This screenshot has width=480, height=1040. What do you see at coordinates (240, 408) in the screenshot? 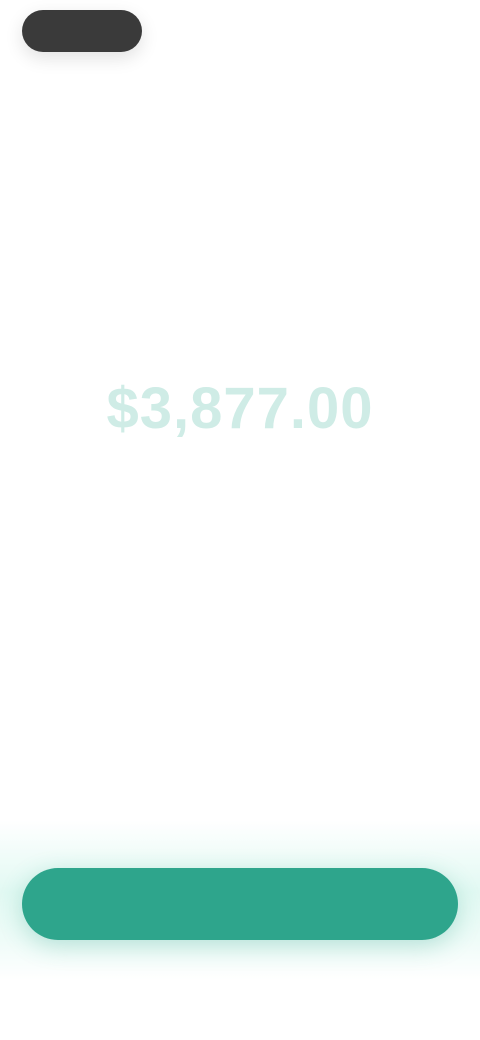
I see `balance-amount: $3,877.00` at bounding box center [240, 408].